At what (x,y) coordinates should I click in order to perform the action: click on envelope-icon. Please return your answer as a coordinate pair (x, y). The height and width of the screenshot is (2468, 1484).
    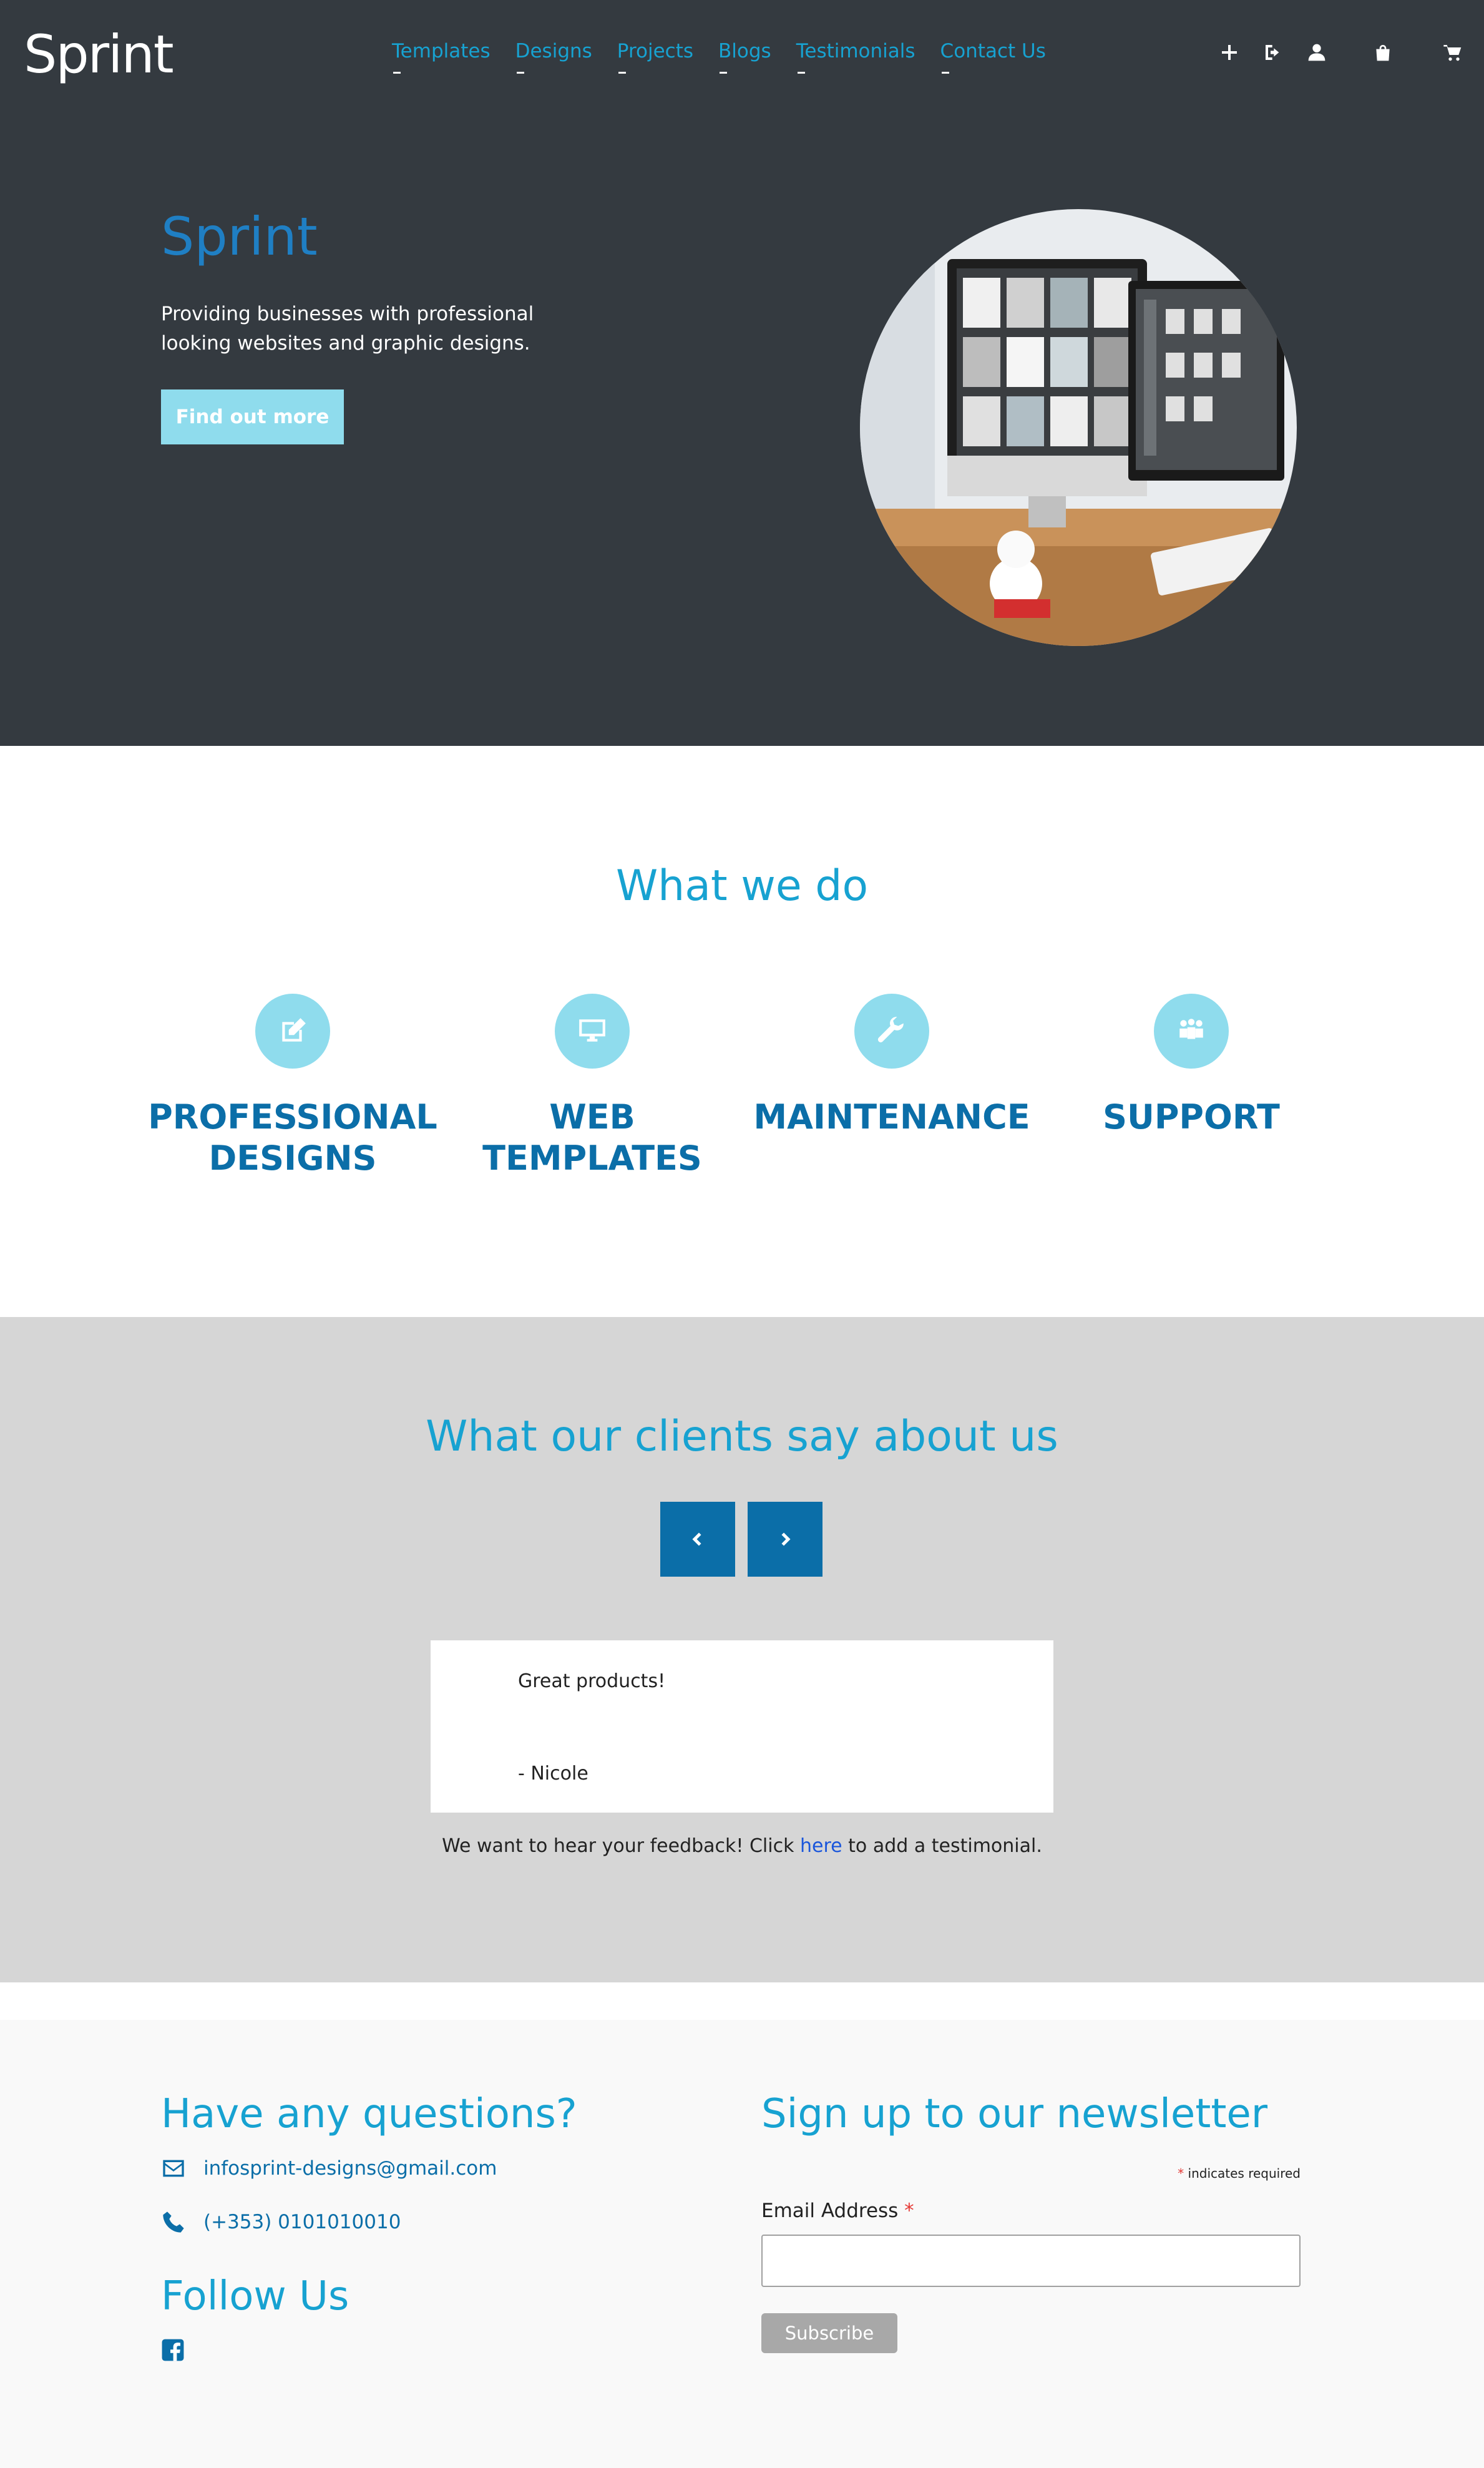
    Looking at the image, I should click on (173, 2168).